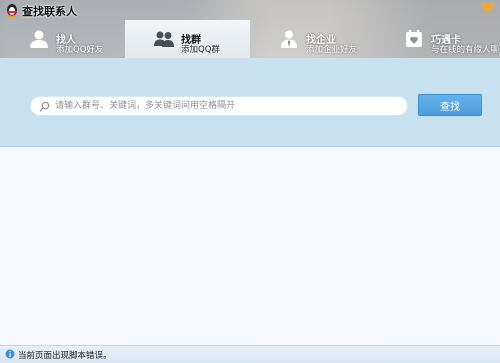 This screenshot has width=500, height=363. What do you see at coordinates (488, 8) in the screenshot?
I see `skin-heart-icon` at bounding box center [488, 8].